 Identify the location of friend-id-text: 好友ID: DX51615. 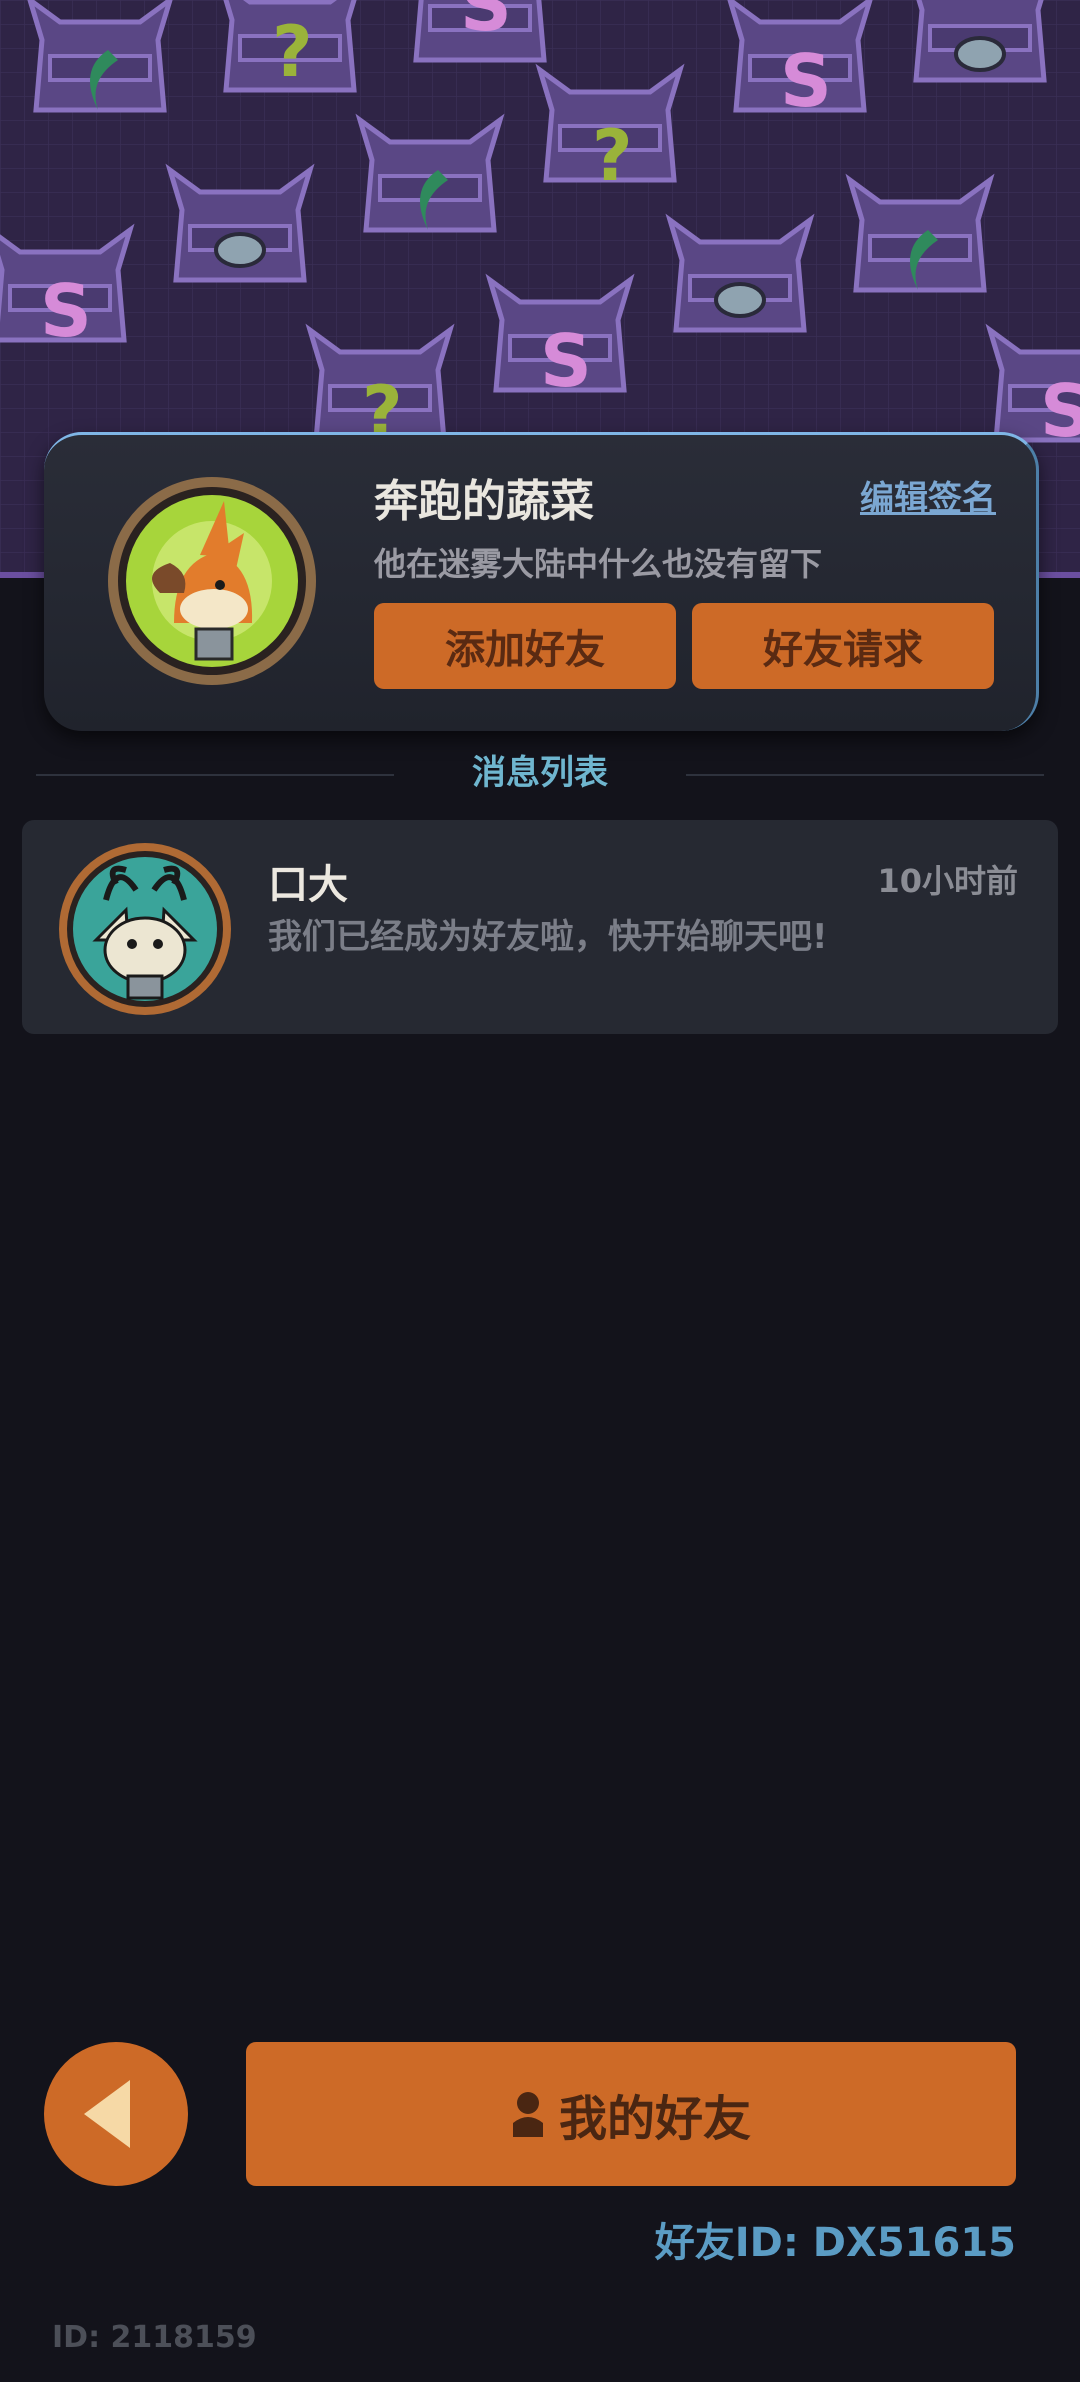
(835, 2243).